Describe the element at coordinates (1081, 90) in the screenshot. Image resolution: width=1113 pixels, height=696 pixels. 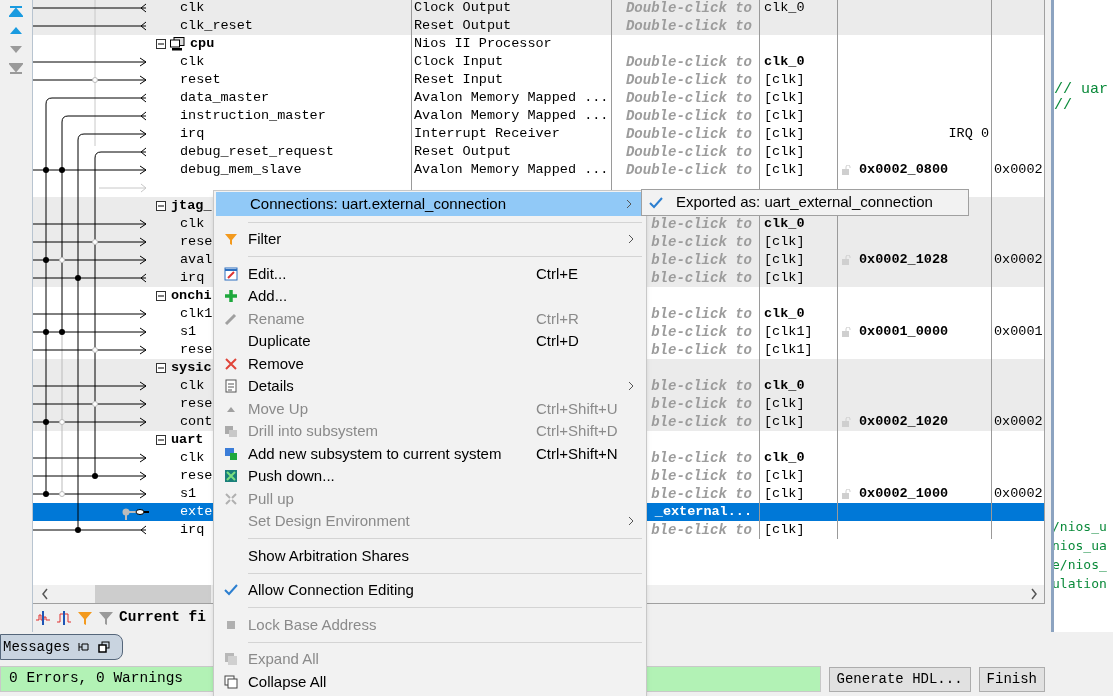
I see `code-line: // uar` at that location.